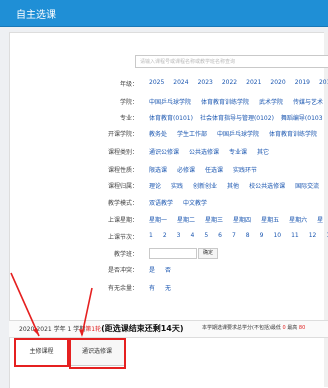 This screenshot has height=388, width=328. I want to click on filter-label-weekday: 上课星期：, so click(122, 220).